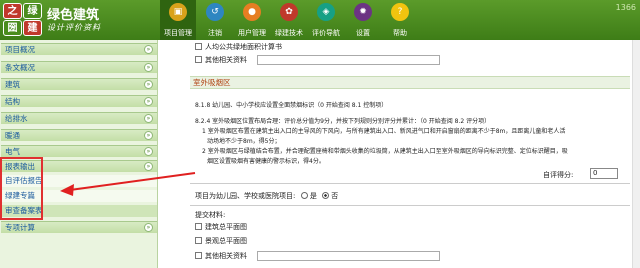 The height and width of the screenshot is (268, 640). What do you see at coordinates (221, 241) in the screenshot?
I see `checkbox-row: 景观总平面图` at bounding box center [221, 241].